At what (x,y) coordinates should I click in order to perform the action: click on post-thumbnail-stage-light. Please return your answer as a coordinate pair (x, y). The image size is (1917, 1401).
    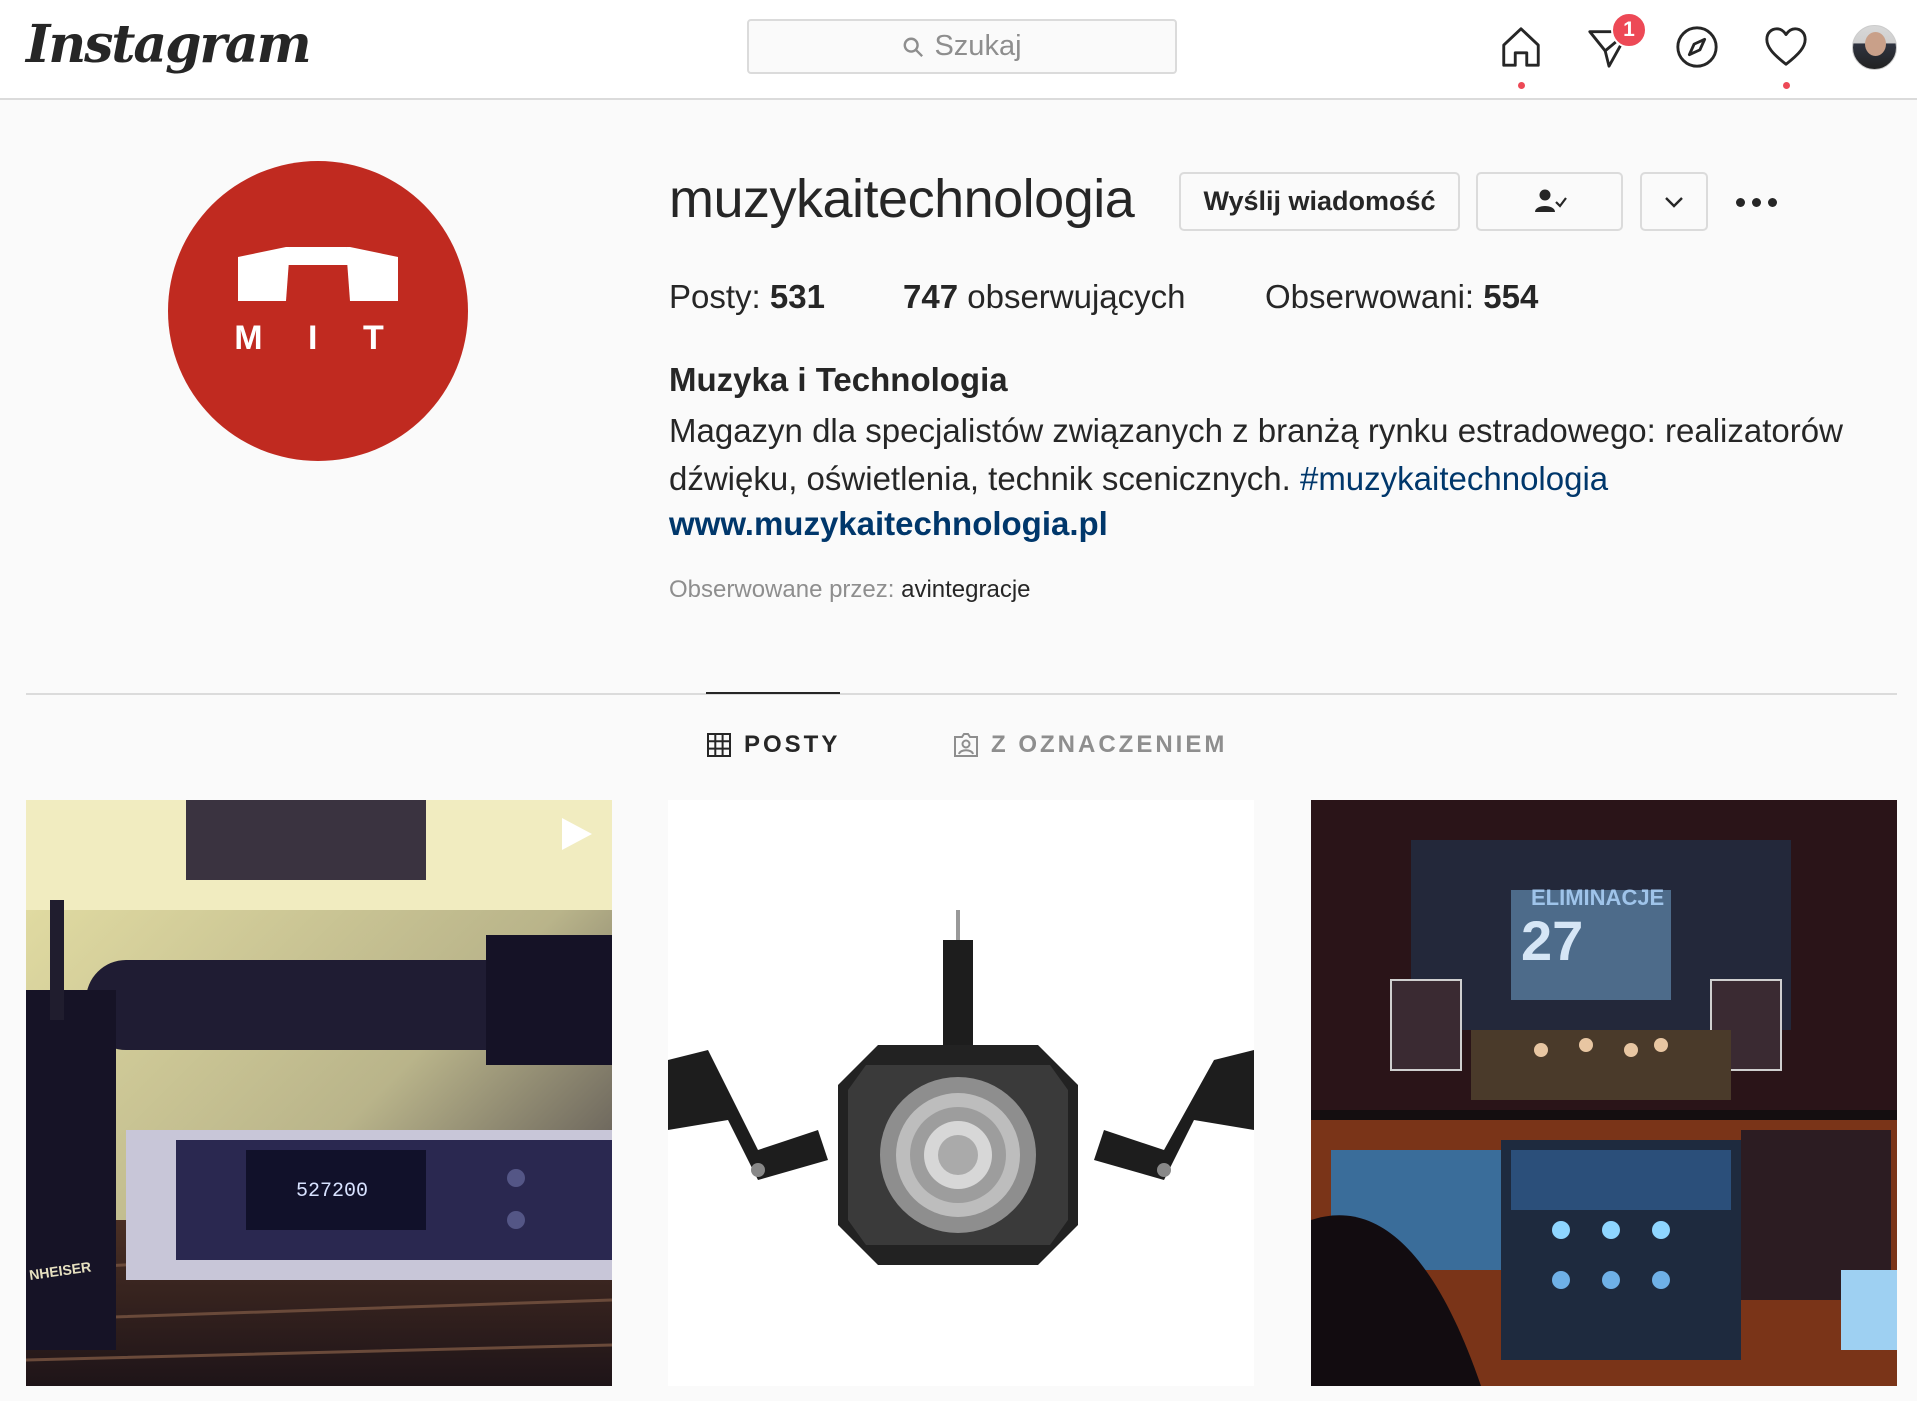
    Looking at the image, I should click on (961, 1093).